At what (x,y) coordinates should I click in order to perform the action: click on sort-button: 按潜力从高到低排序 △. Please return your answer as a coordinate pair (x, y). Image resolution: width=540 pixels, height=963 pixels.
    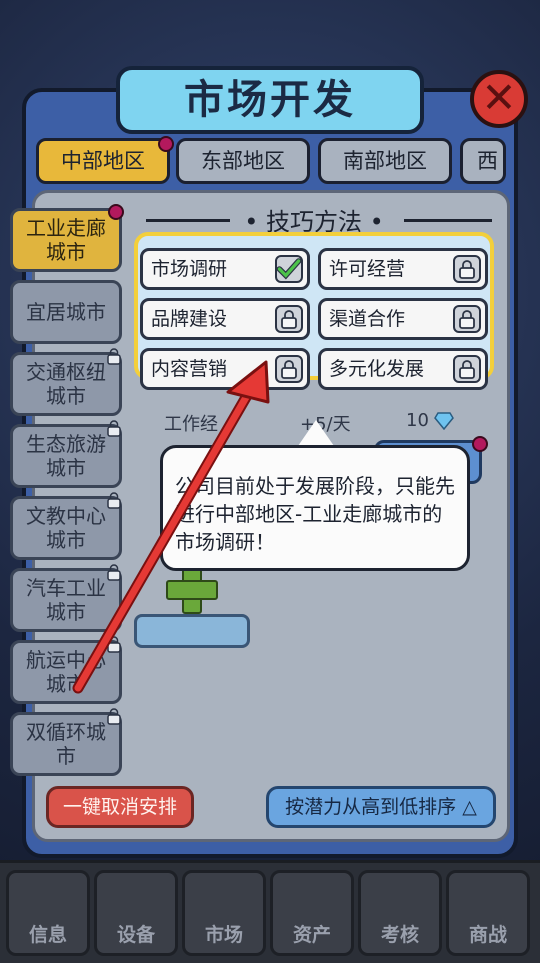
    Looking at the image, I should click on (381, 807).